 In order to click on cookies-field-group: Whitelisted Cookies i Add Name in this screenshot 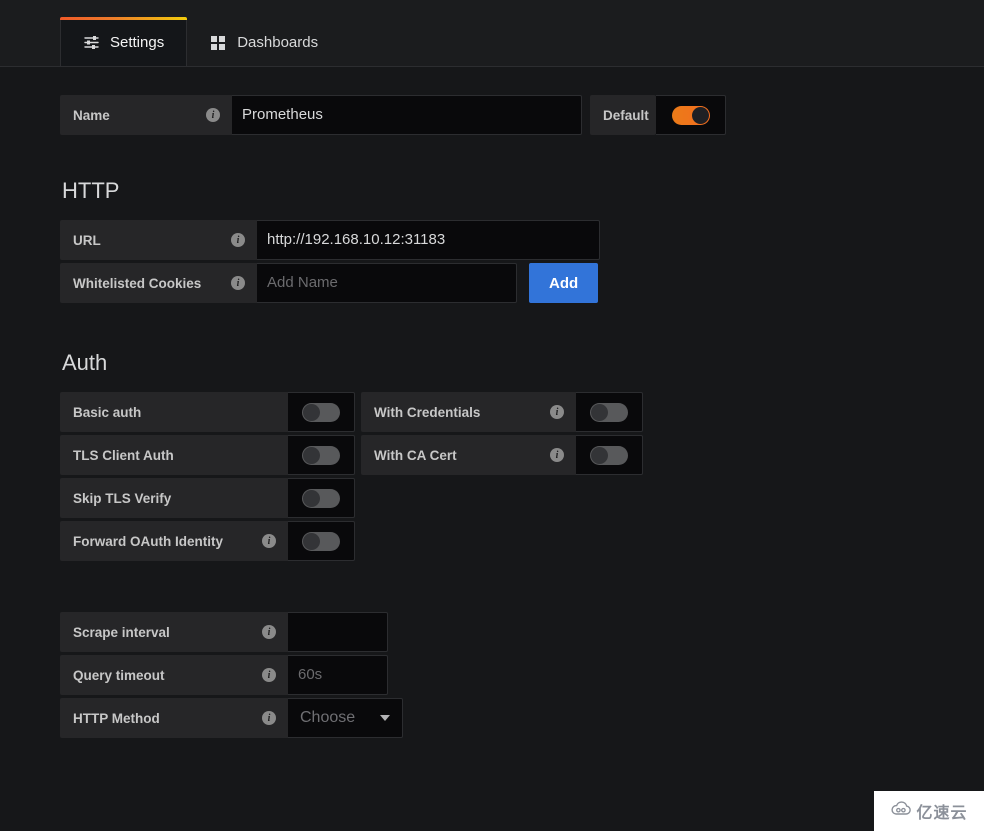, I will do `click(288, 283)`.